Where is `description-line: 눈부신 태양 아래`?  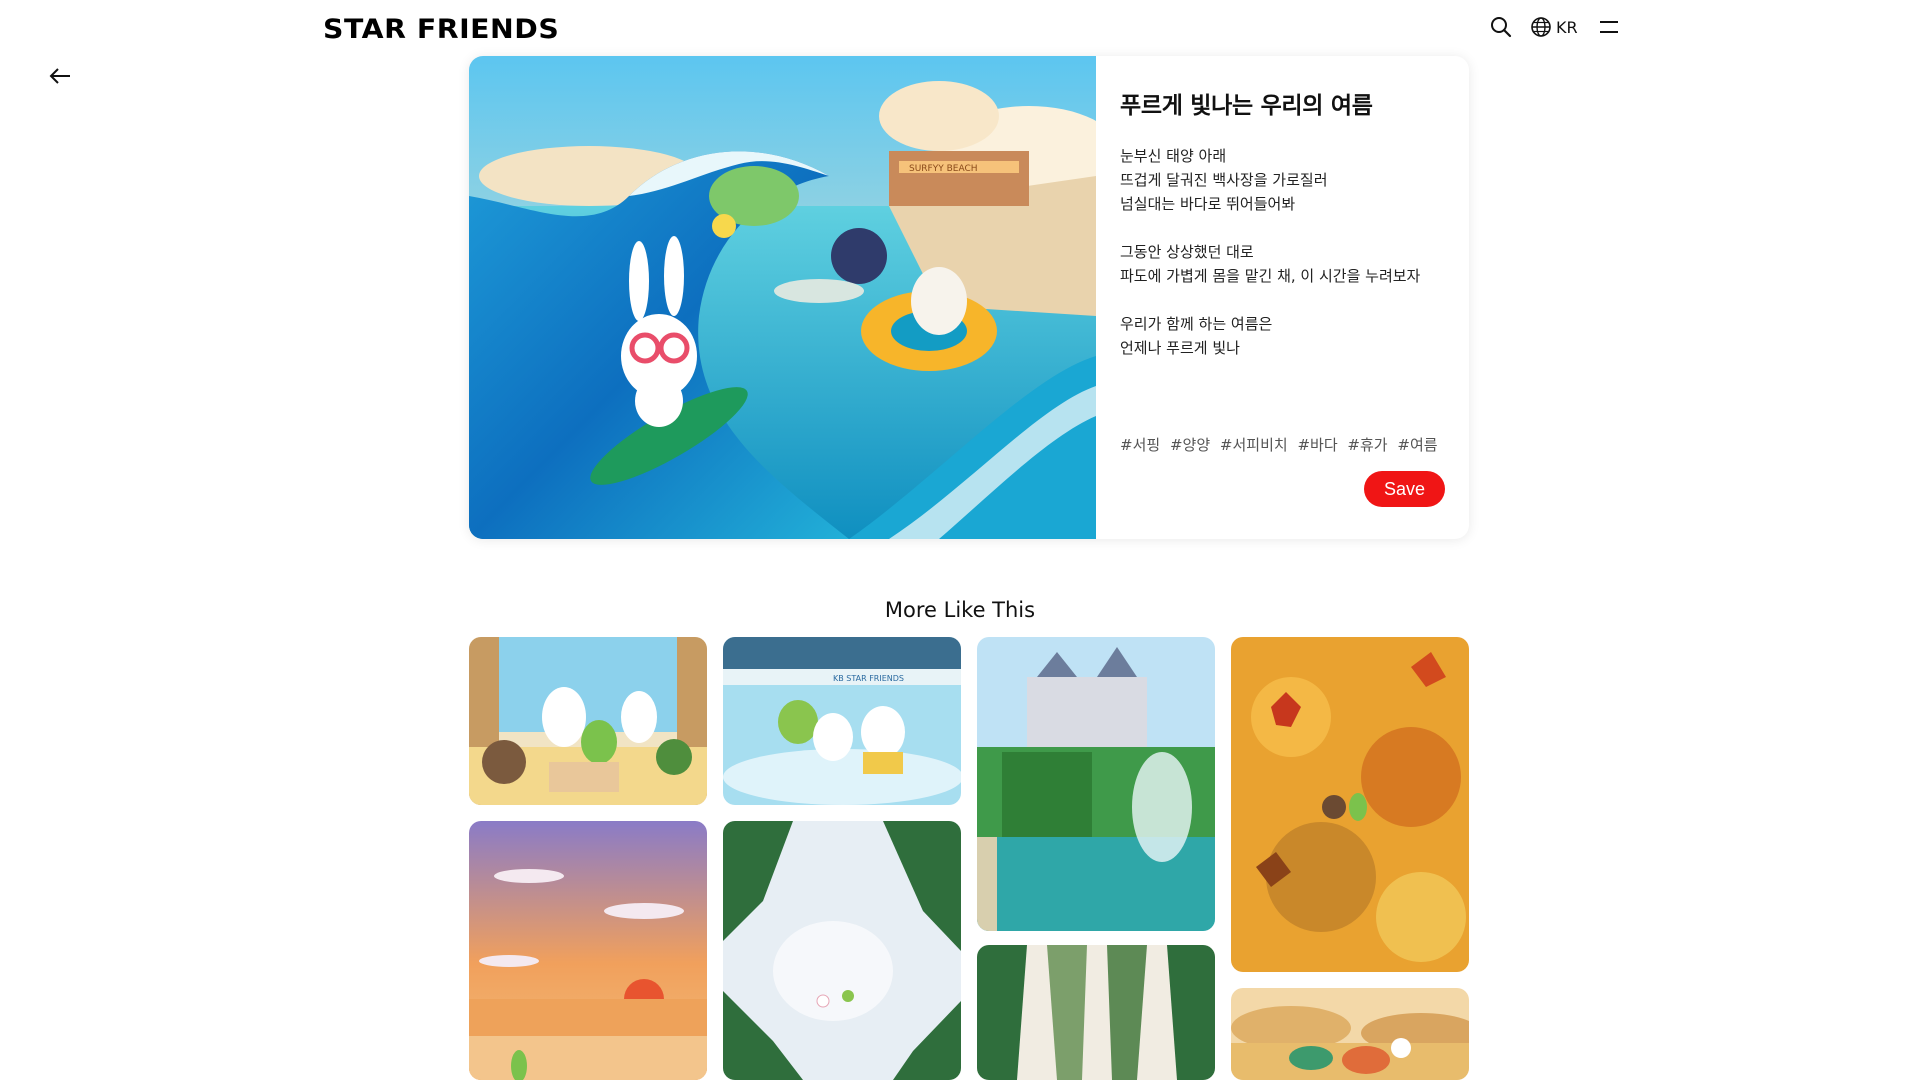 description-line: 눈부신 태양 아래 is located at coordinates (1173, 156).